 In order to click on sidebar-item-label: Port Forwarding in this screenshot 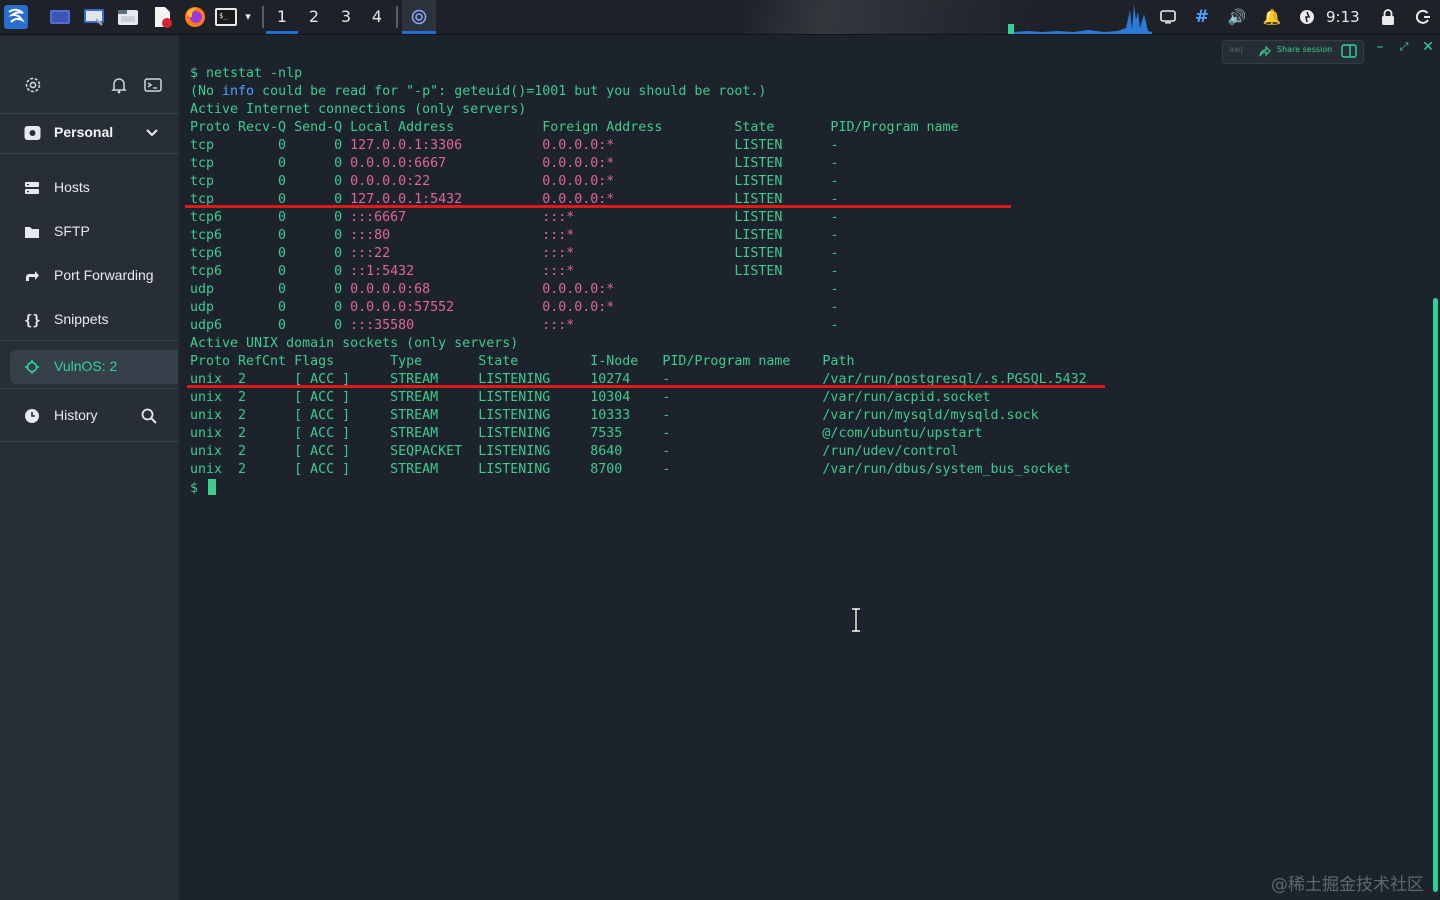, I will do `click(104, 275)`.